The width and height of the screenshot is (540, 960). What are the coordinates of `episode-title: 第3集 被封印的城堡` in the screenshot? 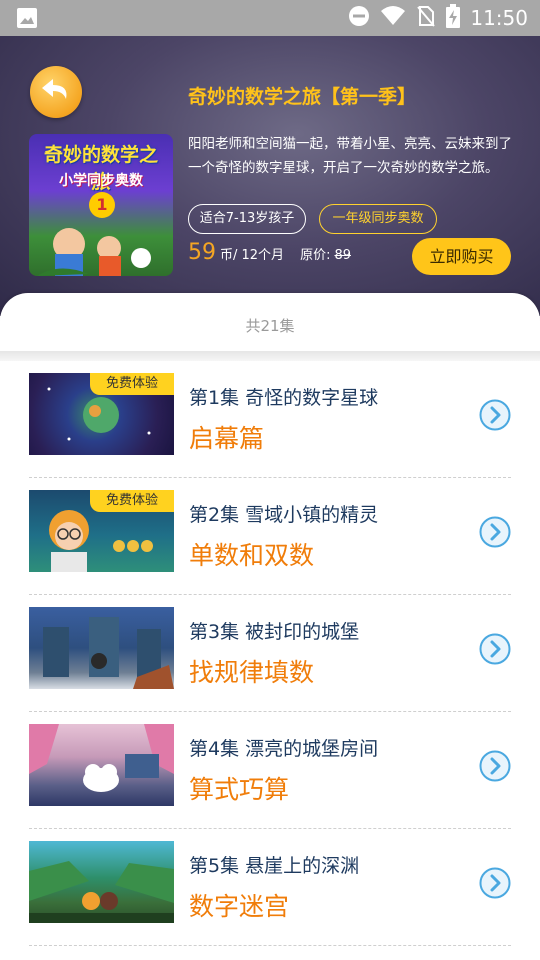 It's located at (274, 632).